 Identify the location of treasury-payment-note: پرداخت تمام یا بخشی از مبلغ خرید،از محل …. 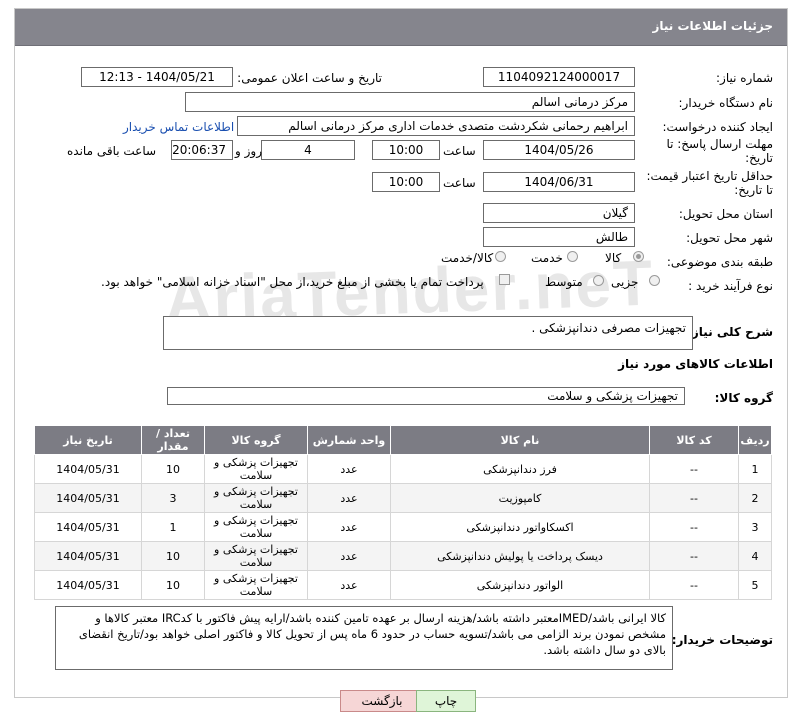
(292, 282).